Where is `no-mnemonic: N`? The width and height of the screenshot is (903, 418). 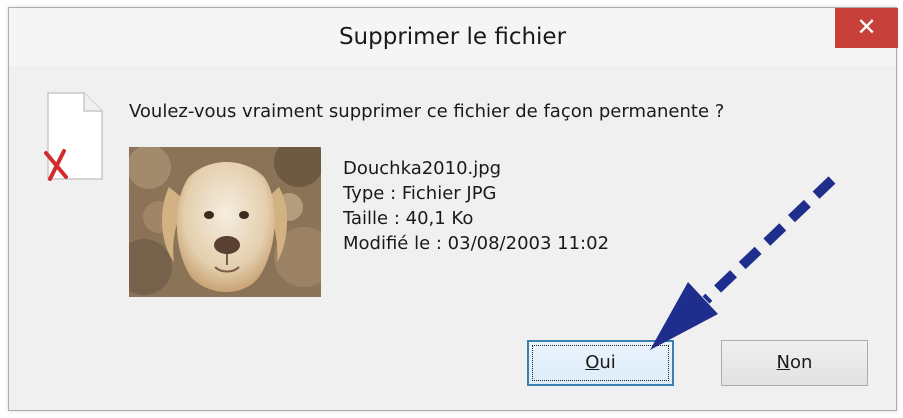
no-mnemonic: N is located at coordinates (783, 362).